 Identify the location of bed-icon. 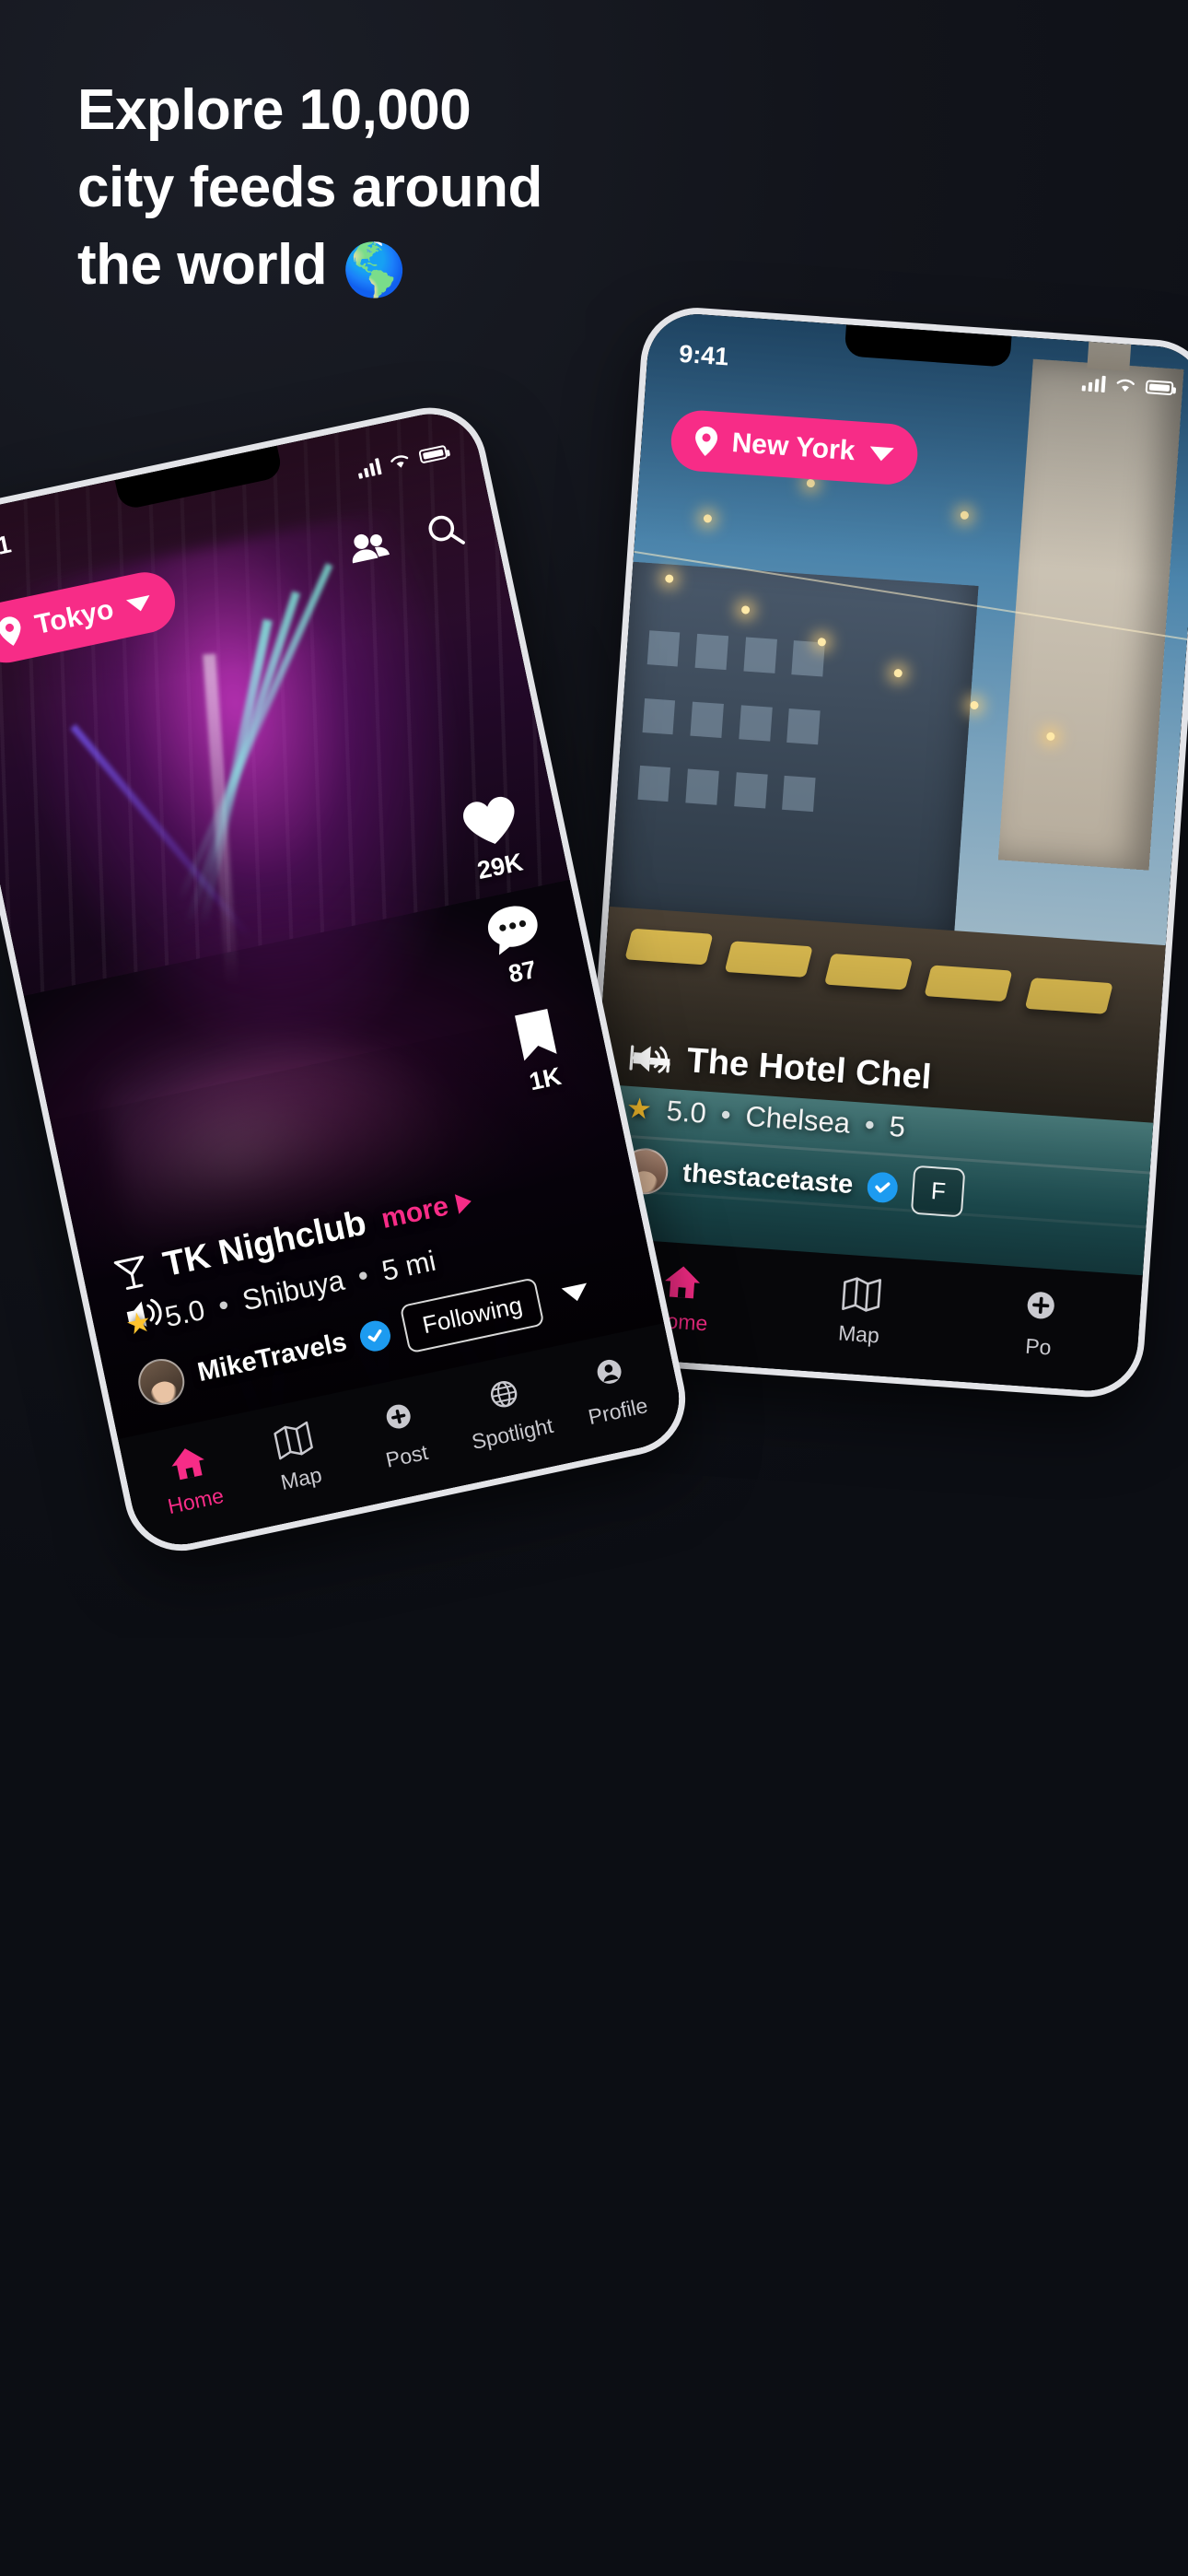
(649, 1058).